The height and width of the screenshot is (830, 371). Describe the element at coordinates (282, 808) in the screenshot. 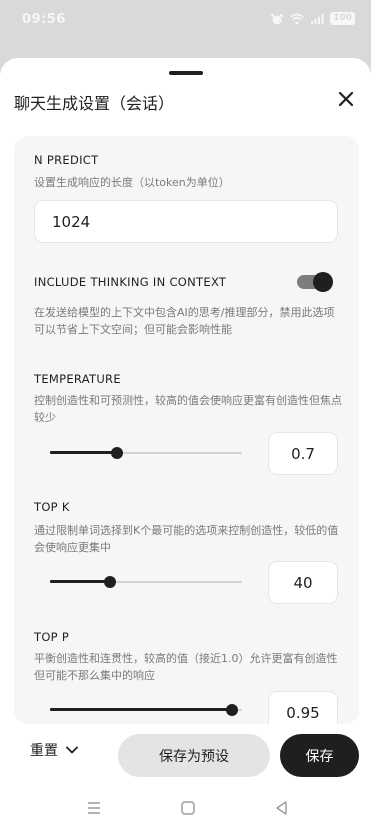

I see `back-icon` at that location.